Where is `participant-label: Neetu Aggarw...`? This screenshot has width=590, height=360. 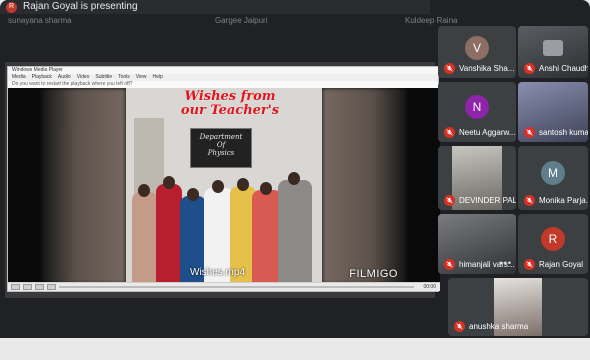 participant-label: Neetu Aggarw... is located at coordinates (487, 132).